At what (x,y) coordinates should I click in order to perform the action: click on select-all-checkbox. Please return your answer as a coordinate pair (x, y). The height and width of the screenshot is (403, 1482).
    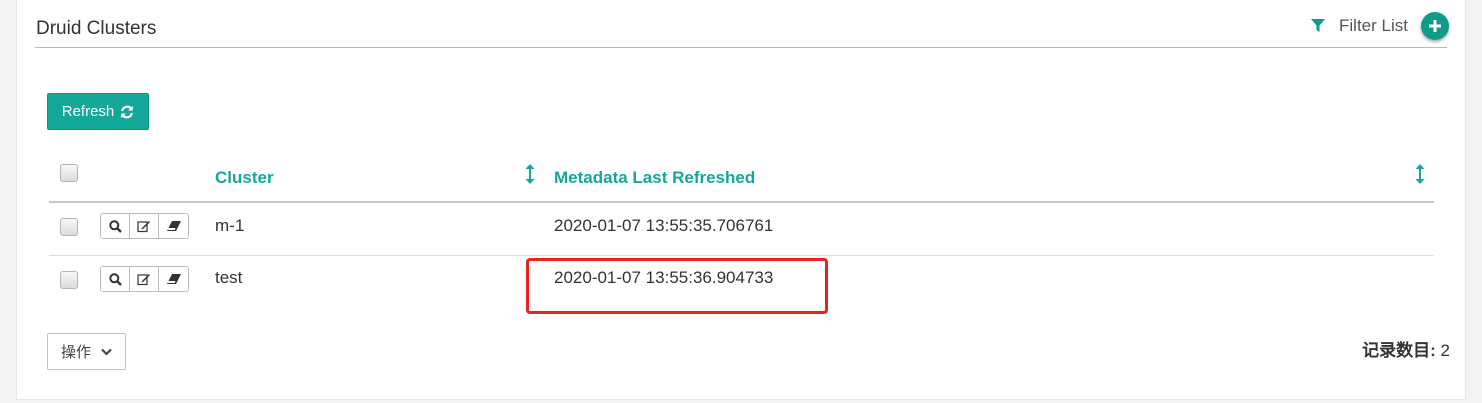
    Looking at the image, I should click on (69, 173).